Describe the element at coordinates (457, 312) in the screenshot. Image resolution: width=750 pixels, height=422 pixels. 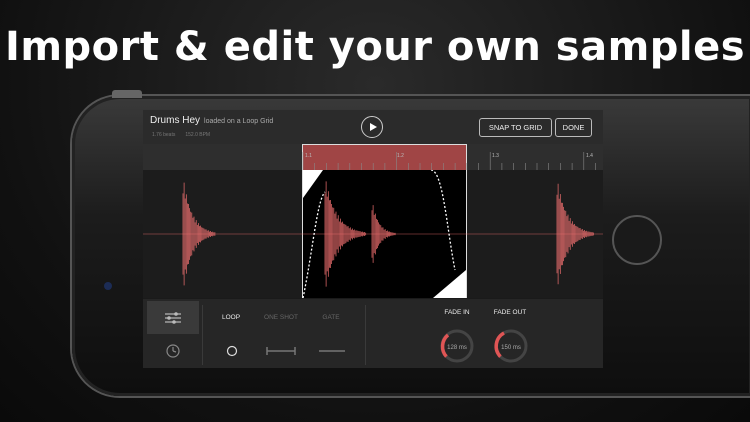
I see `fade-in-label: FADE IN` at that location.